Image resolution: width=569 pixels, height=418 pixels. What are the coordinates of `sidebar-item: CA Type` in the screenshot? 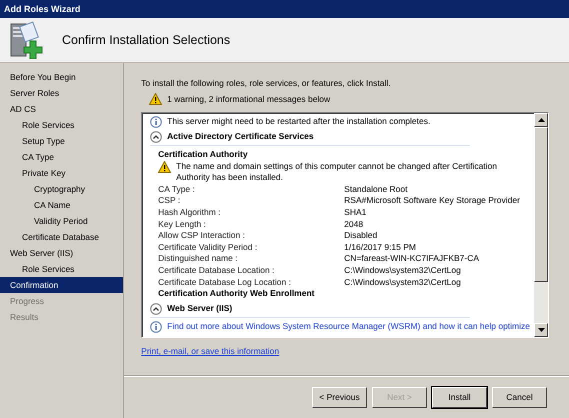 It's located at (62, 157).